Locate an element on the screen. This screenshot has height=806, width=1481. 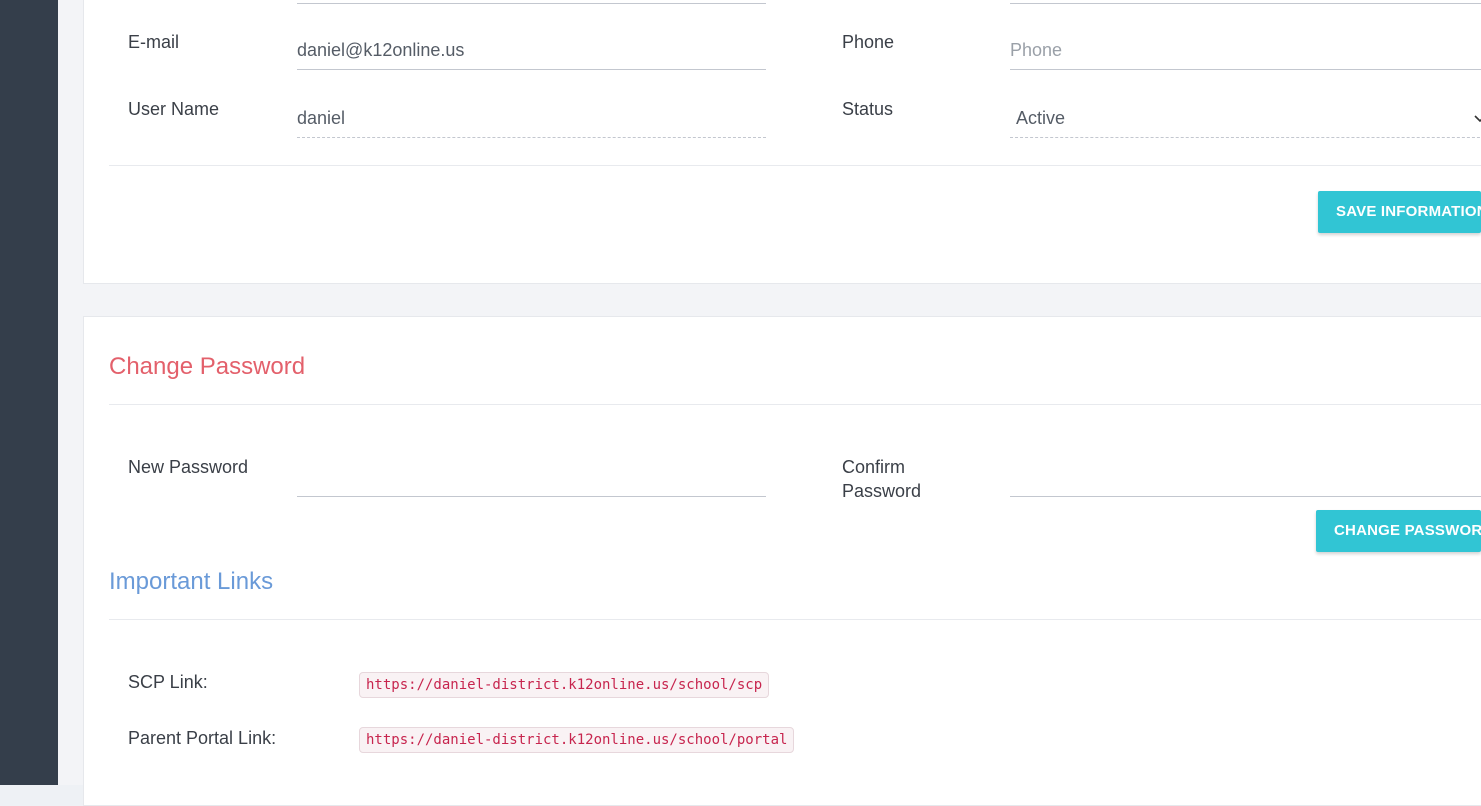
username-label: User Name is located at coordinates (174, 109).